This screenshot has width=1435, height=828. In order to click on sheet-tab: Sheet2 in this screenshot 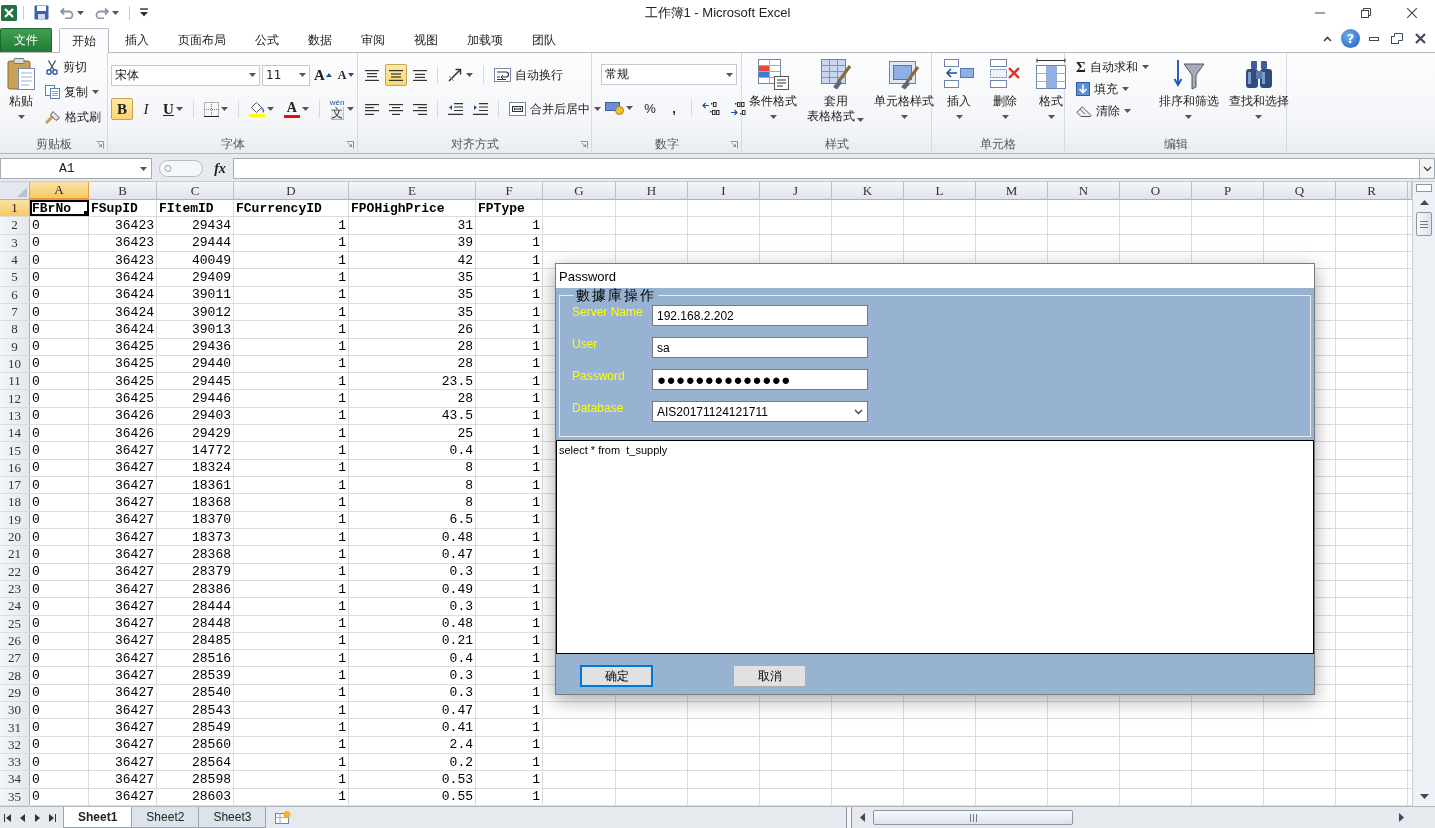, I will do `click(165, 817)`.